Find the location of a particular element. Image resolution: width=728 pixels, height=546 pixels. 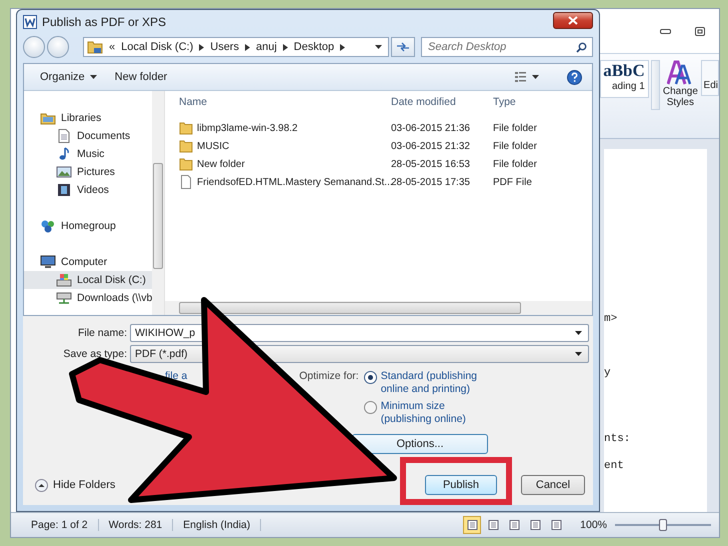

change-styles-button: Change Styles is located at coordinates (680, 84).